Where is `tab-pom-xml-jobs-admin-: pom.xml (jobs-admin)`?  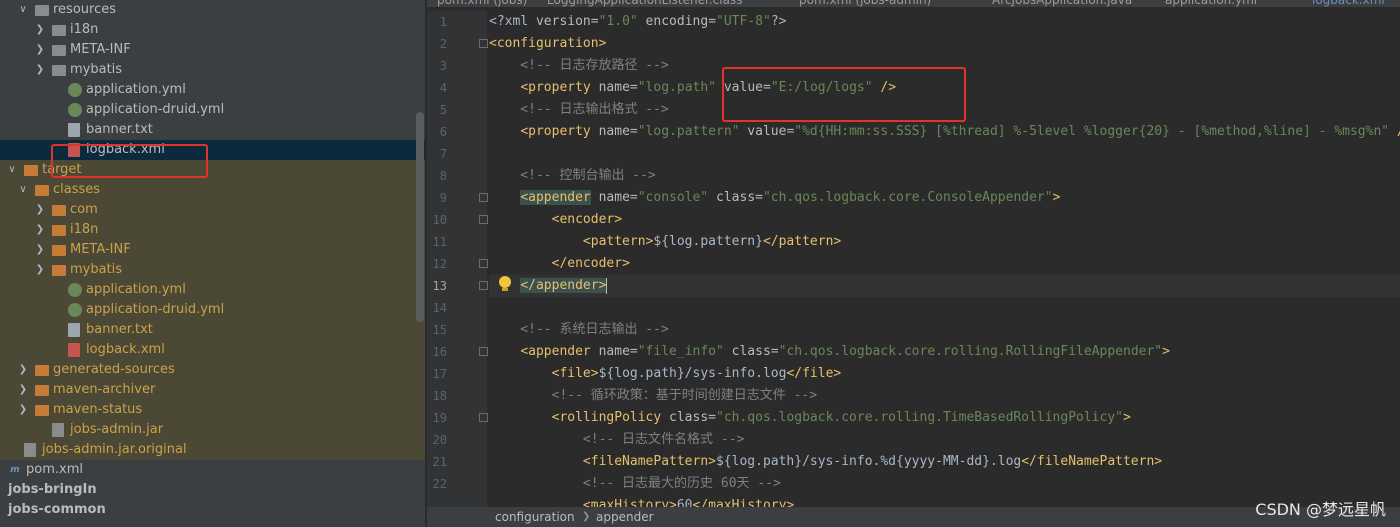
tab-pom-xml-jobs-admin-: pom.xml (jobs-admin) is located at coordinates (865, 3).